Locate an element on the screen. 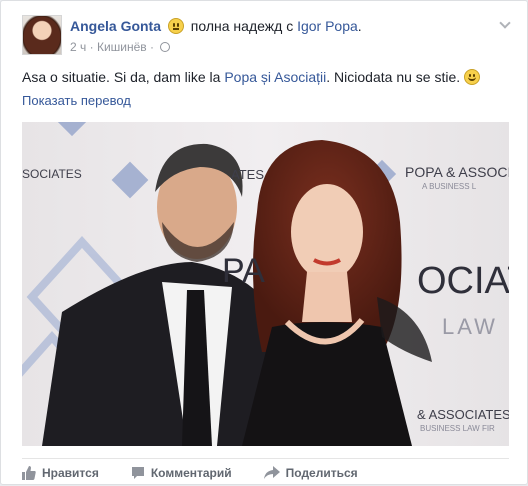  backdrop-text: OCIAT is located at coordinates (463, 281).